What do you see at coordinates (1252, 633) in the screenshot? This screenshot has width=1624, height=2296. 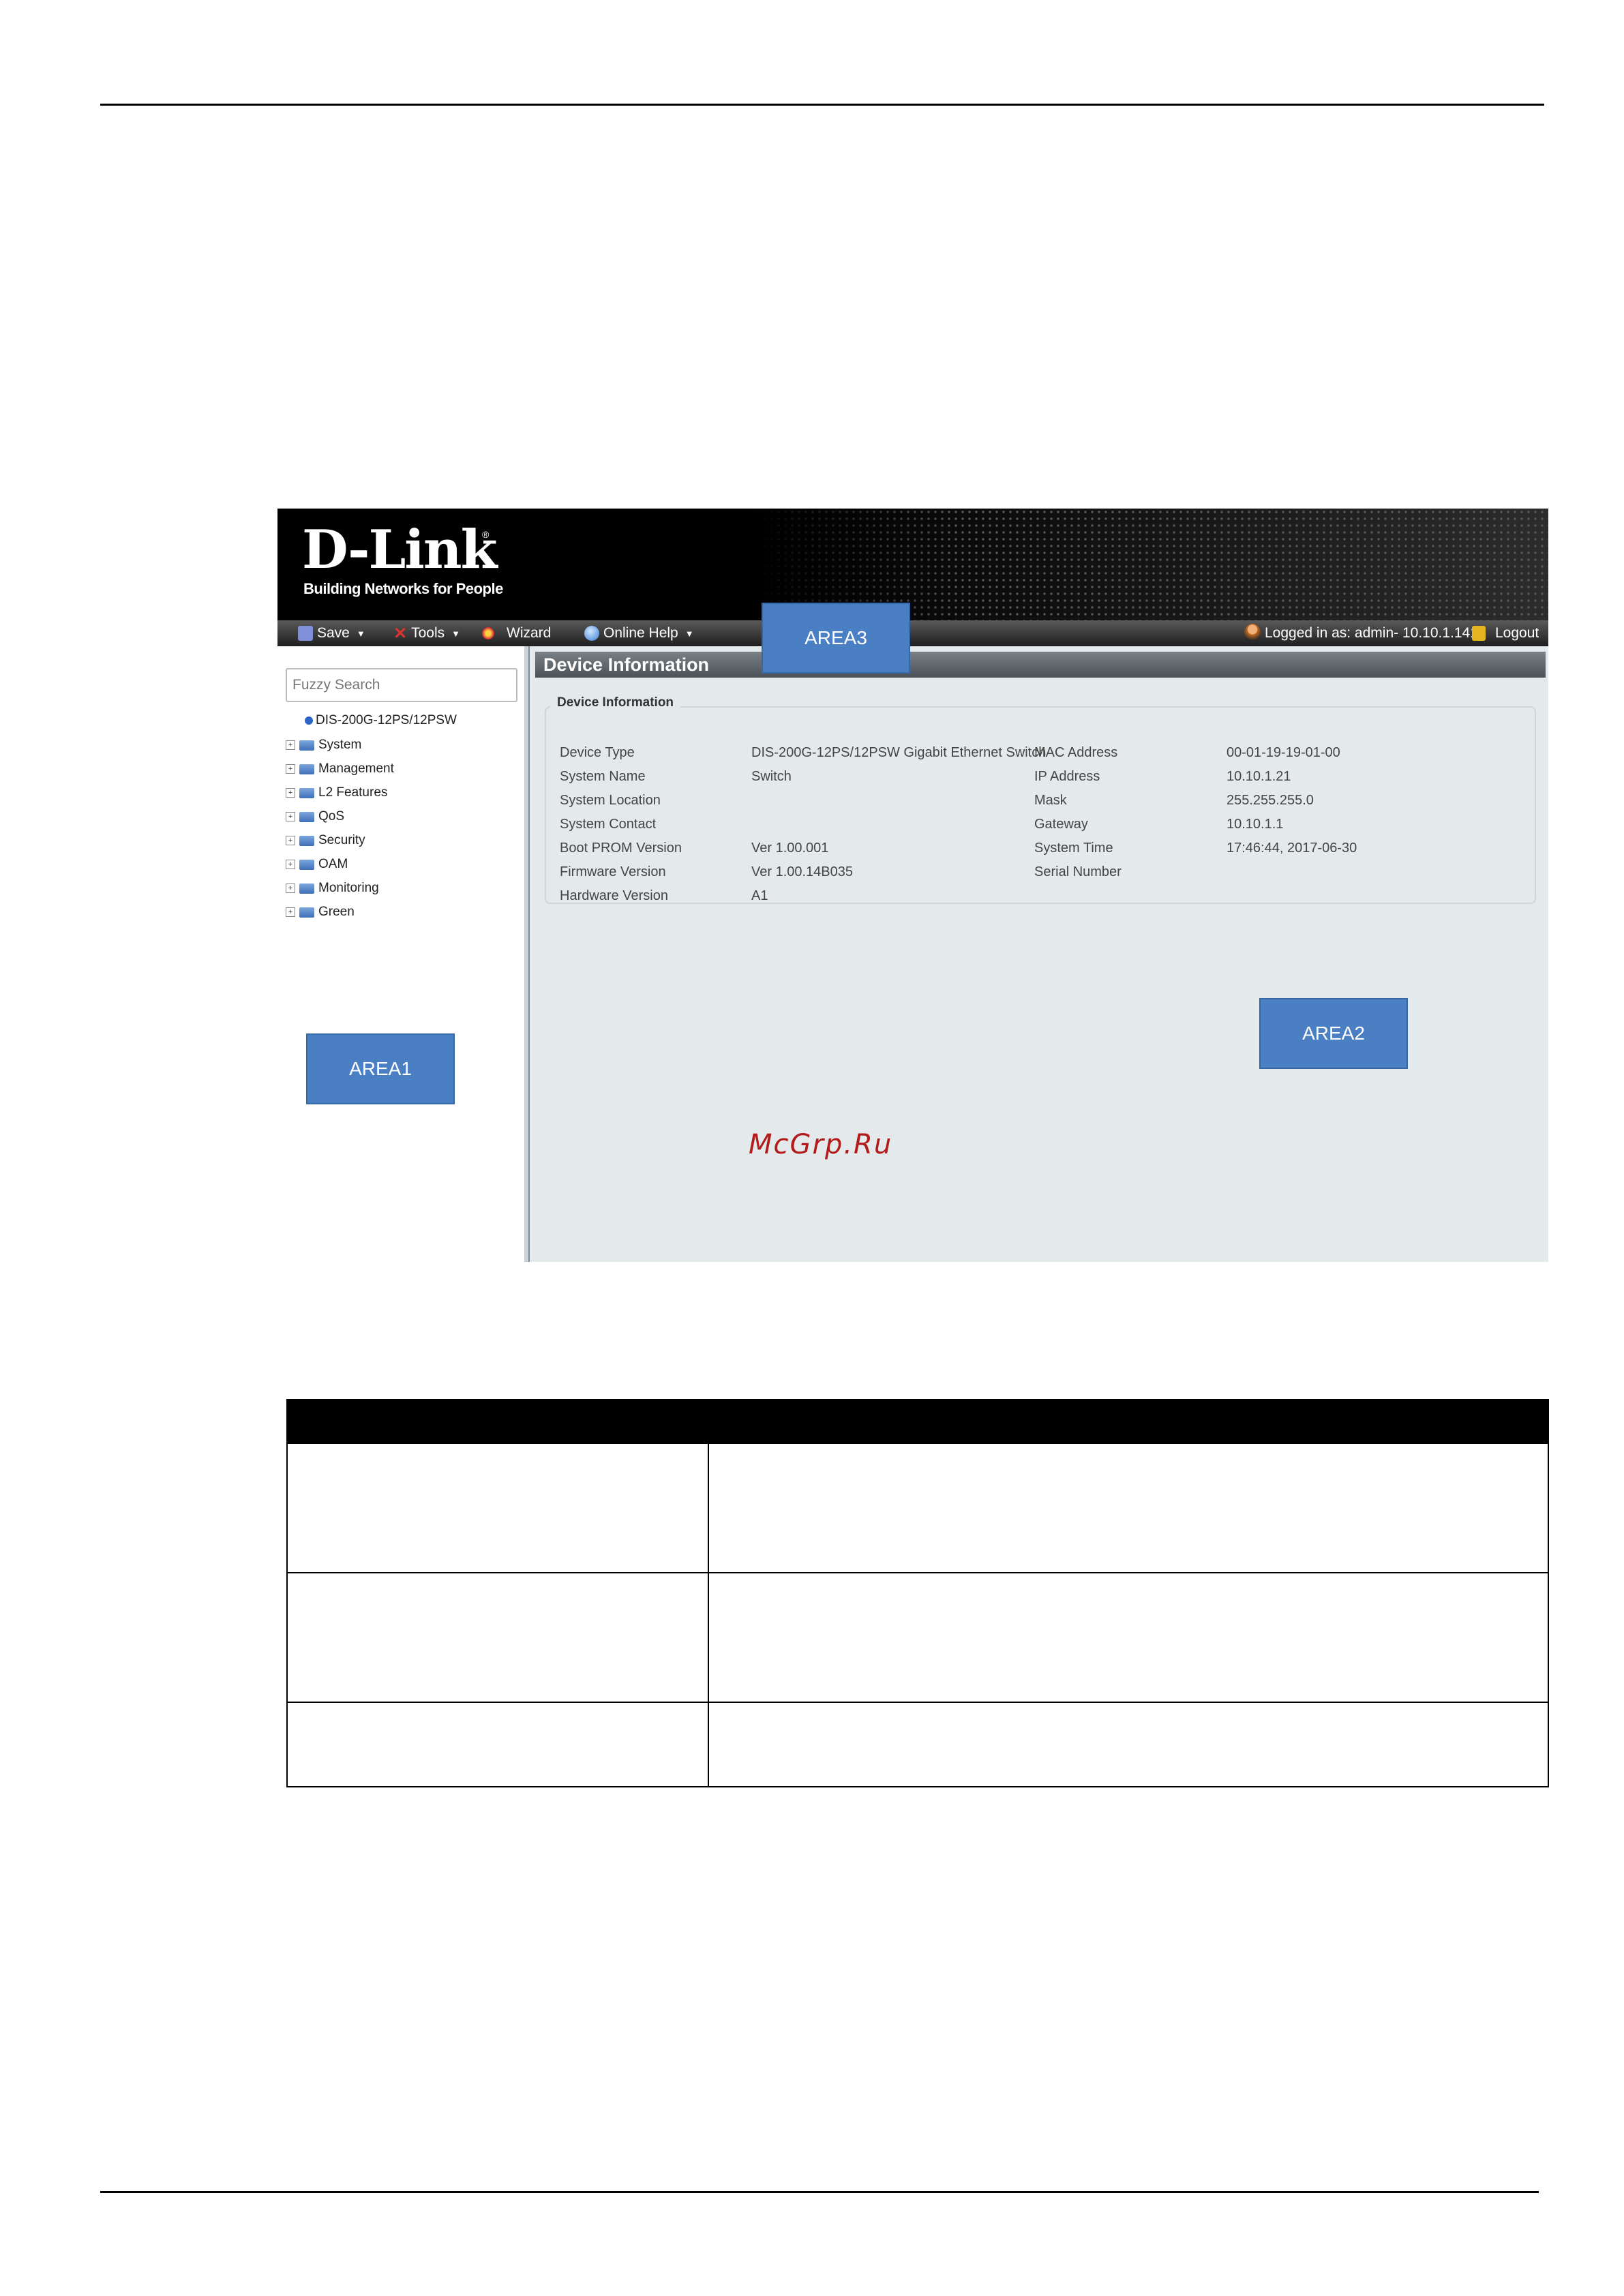 I see `user-icon` at bounding box center [1252, 633].